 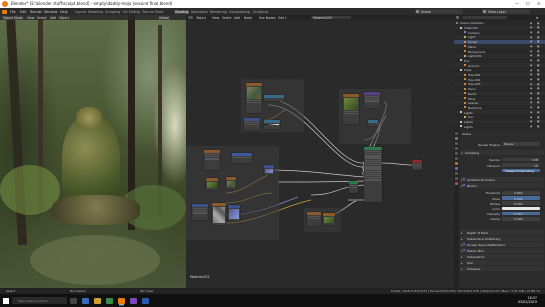 What do you see at coordinates (456, 178) in the screenshot?
I see `physics-tab-icon` at bounding box center [456, 178].